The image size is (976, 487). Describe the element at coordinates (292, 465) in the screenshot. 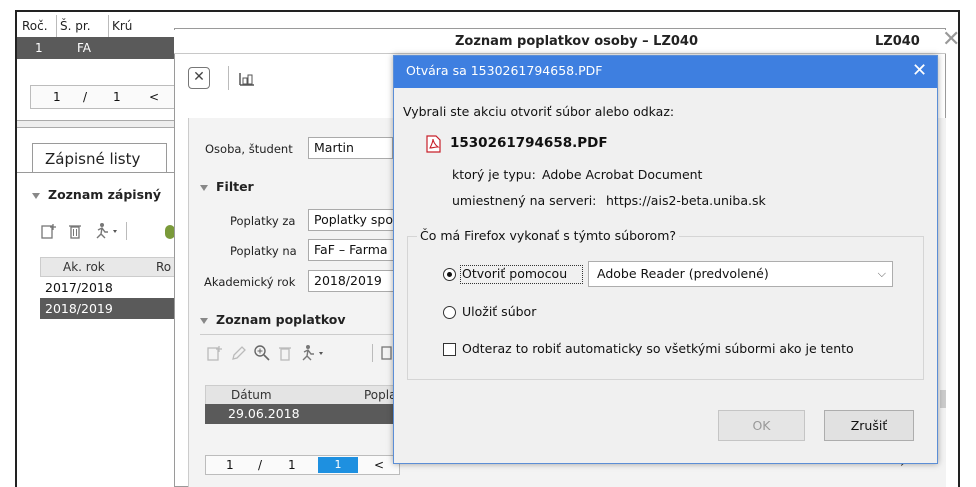

I see `fees-pager-total: 1` at that location.